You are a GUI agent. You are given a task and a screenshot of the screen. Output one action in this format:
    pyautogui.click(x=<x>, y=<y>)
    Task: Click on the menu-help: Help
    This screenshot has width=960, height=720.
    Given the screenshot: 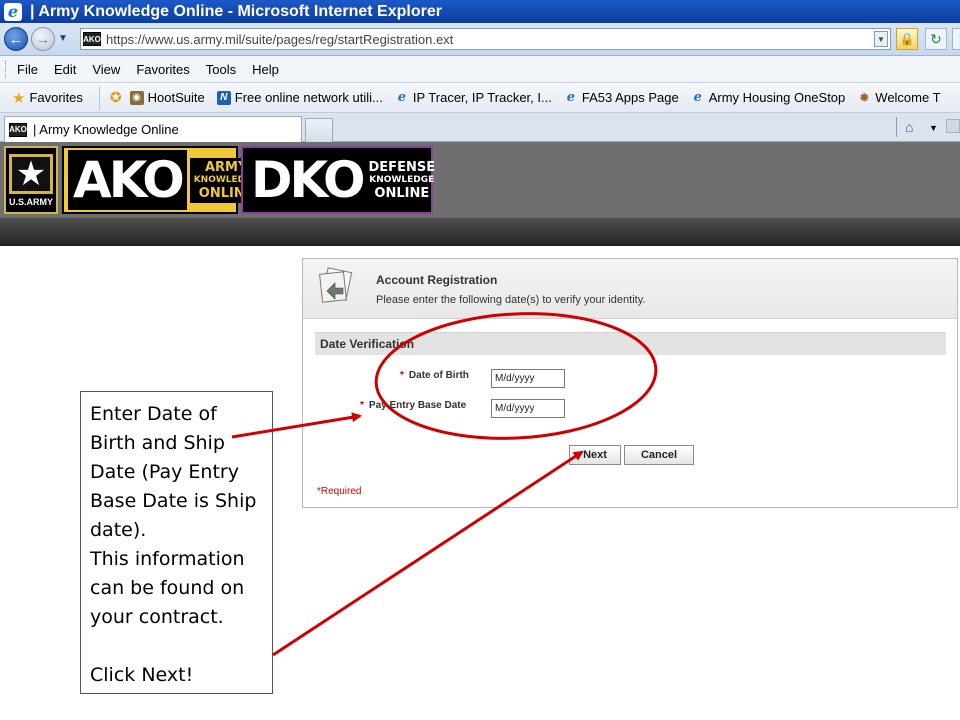 What is the action you would take?
    pyautogui.click(x=265, y=69)
    